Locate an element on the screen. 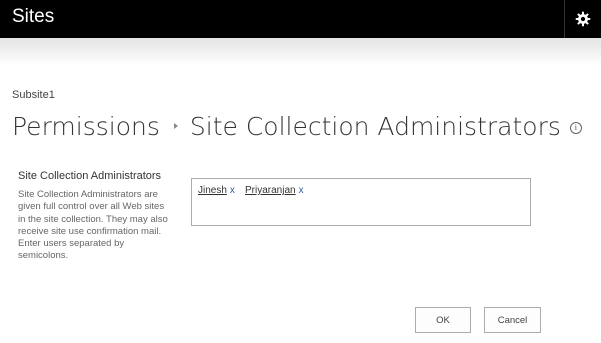 The height and width of the screenshot is (343, 601). breadcrumb: Subsite1 is located at coordinates (33, 95).